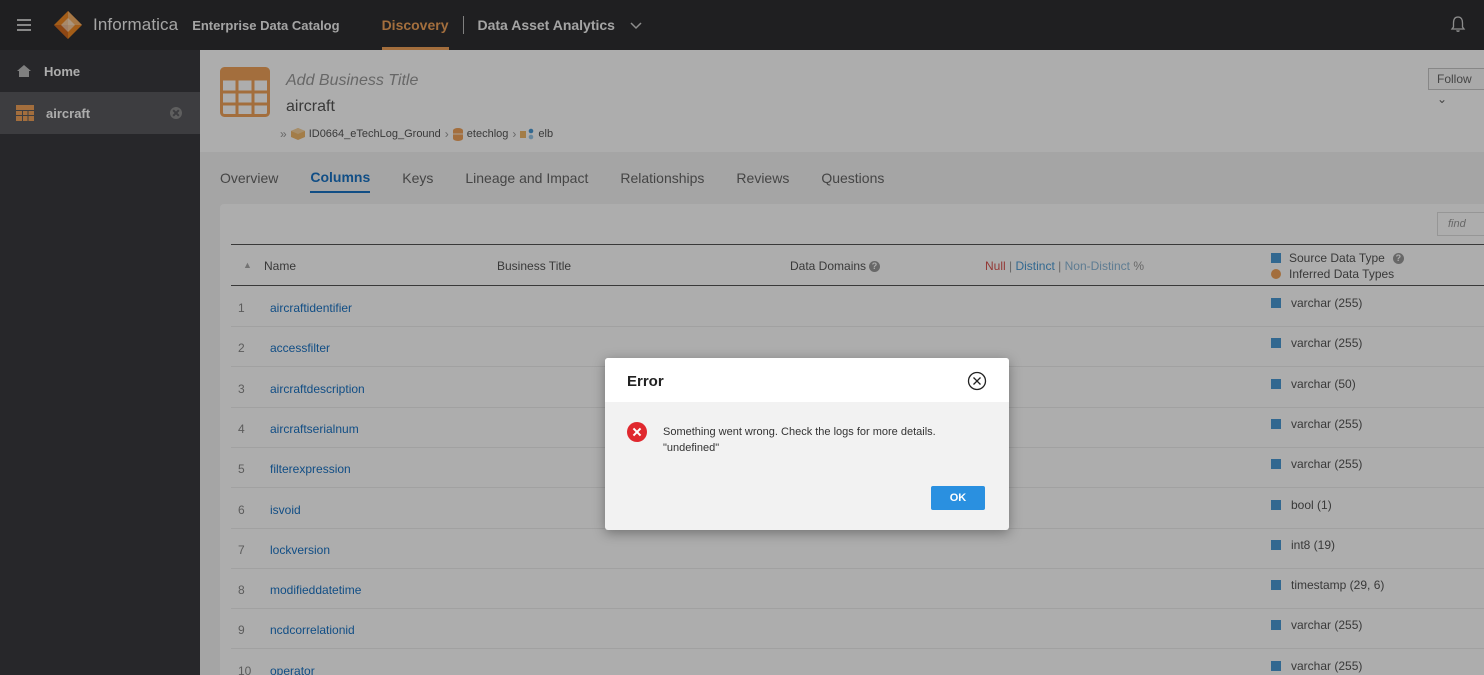 Image resolution: width=1484 pixels, height=675 pixels. Describe the element at coordinates (977, 381) in the screenshot. I see `close-icon` at that location.